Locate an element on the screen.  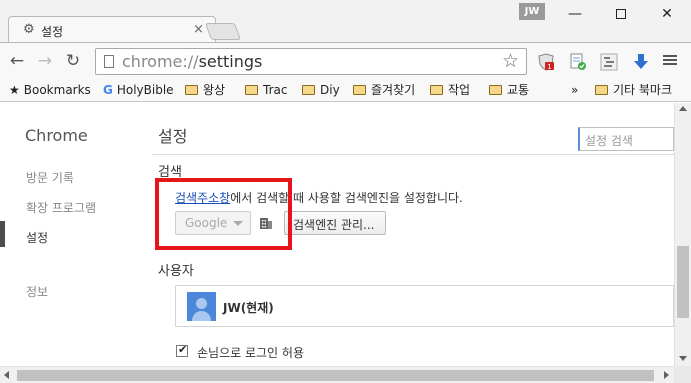
header-divider is located at coordinates (413, 154).